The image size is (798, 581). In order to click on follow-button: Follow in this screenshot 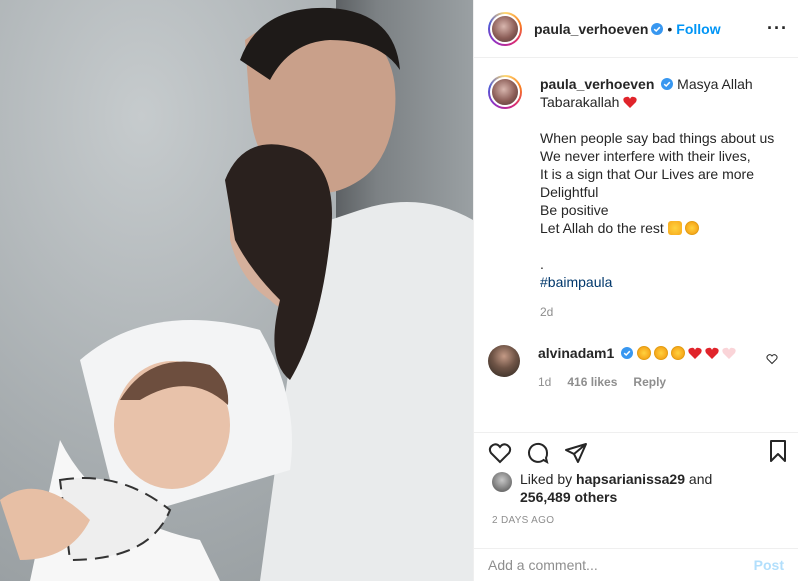, I will do `click(698, 29)`.